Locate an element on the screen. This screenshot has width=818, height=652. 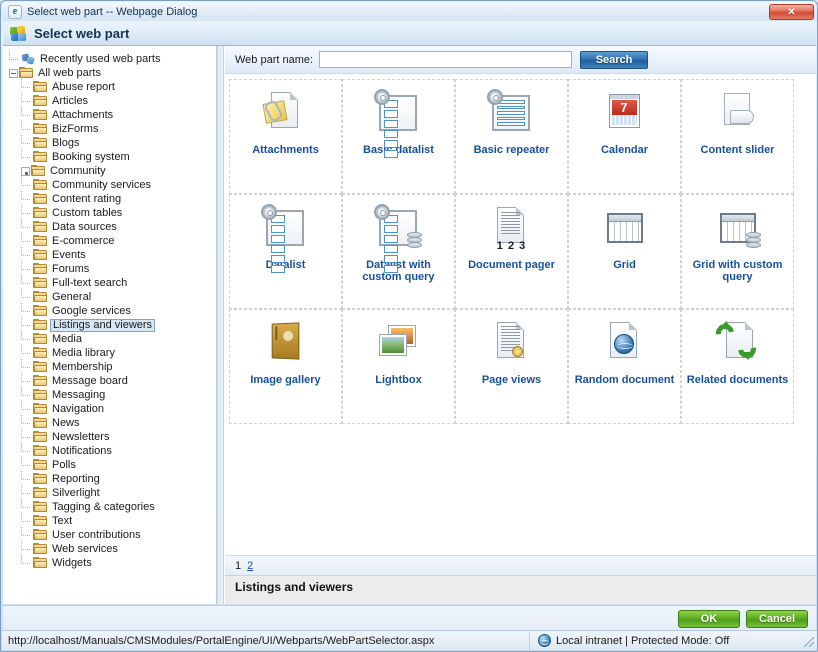
category-bar: Listings and viewers is located at coordinates (520, 586).